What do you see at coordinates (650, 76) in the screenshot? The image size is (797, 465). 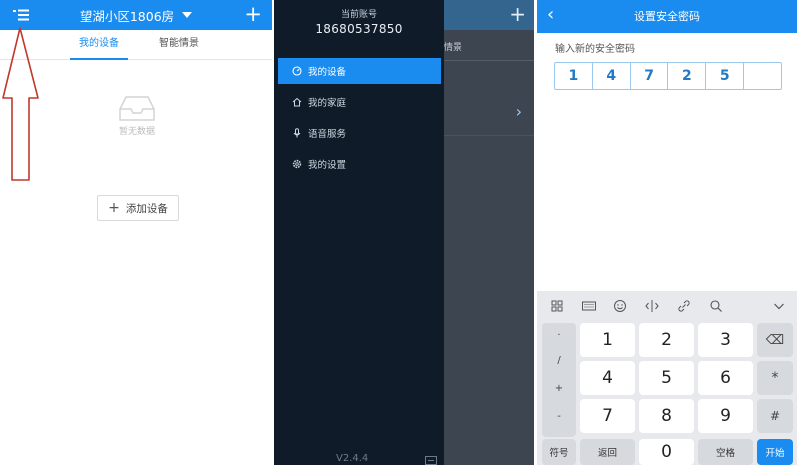 I see `pin-digit: 7` at bounding box center [650, 76].